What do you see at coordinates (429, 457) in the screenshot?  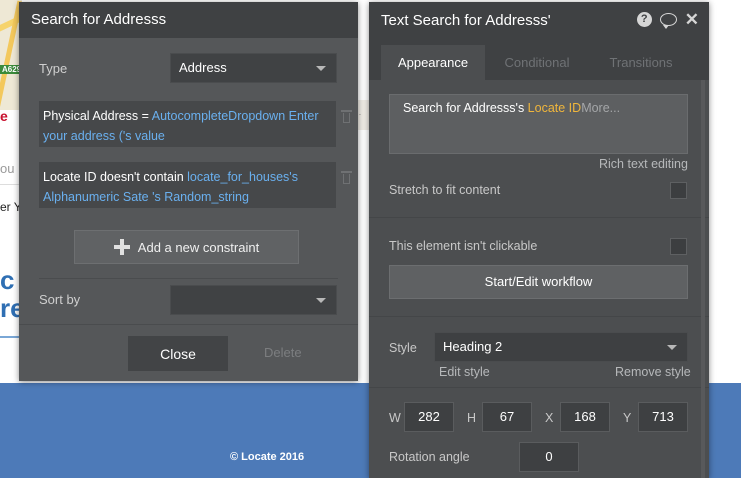 I see `rotation-label: Rotation angle` at bounding box center [429, 457].